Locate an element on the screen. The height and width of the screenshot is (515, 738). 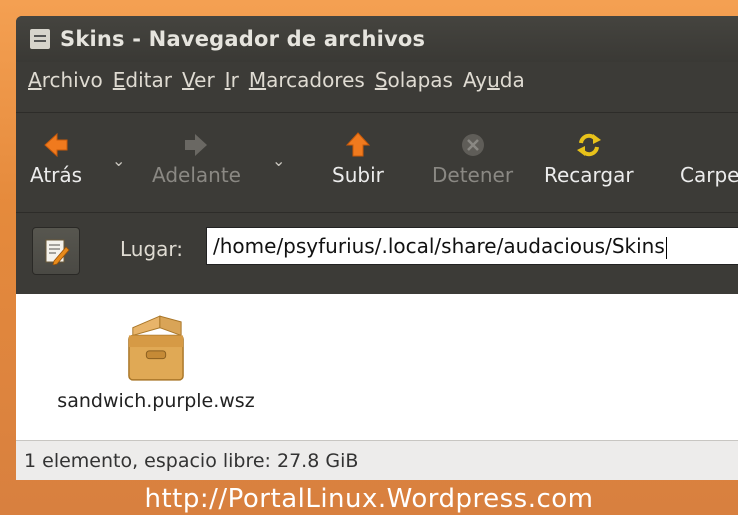
forward-arrow-icon is located at coordinates (196, 145).